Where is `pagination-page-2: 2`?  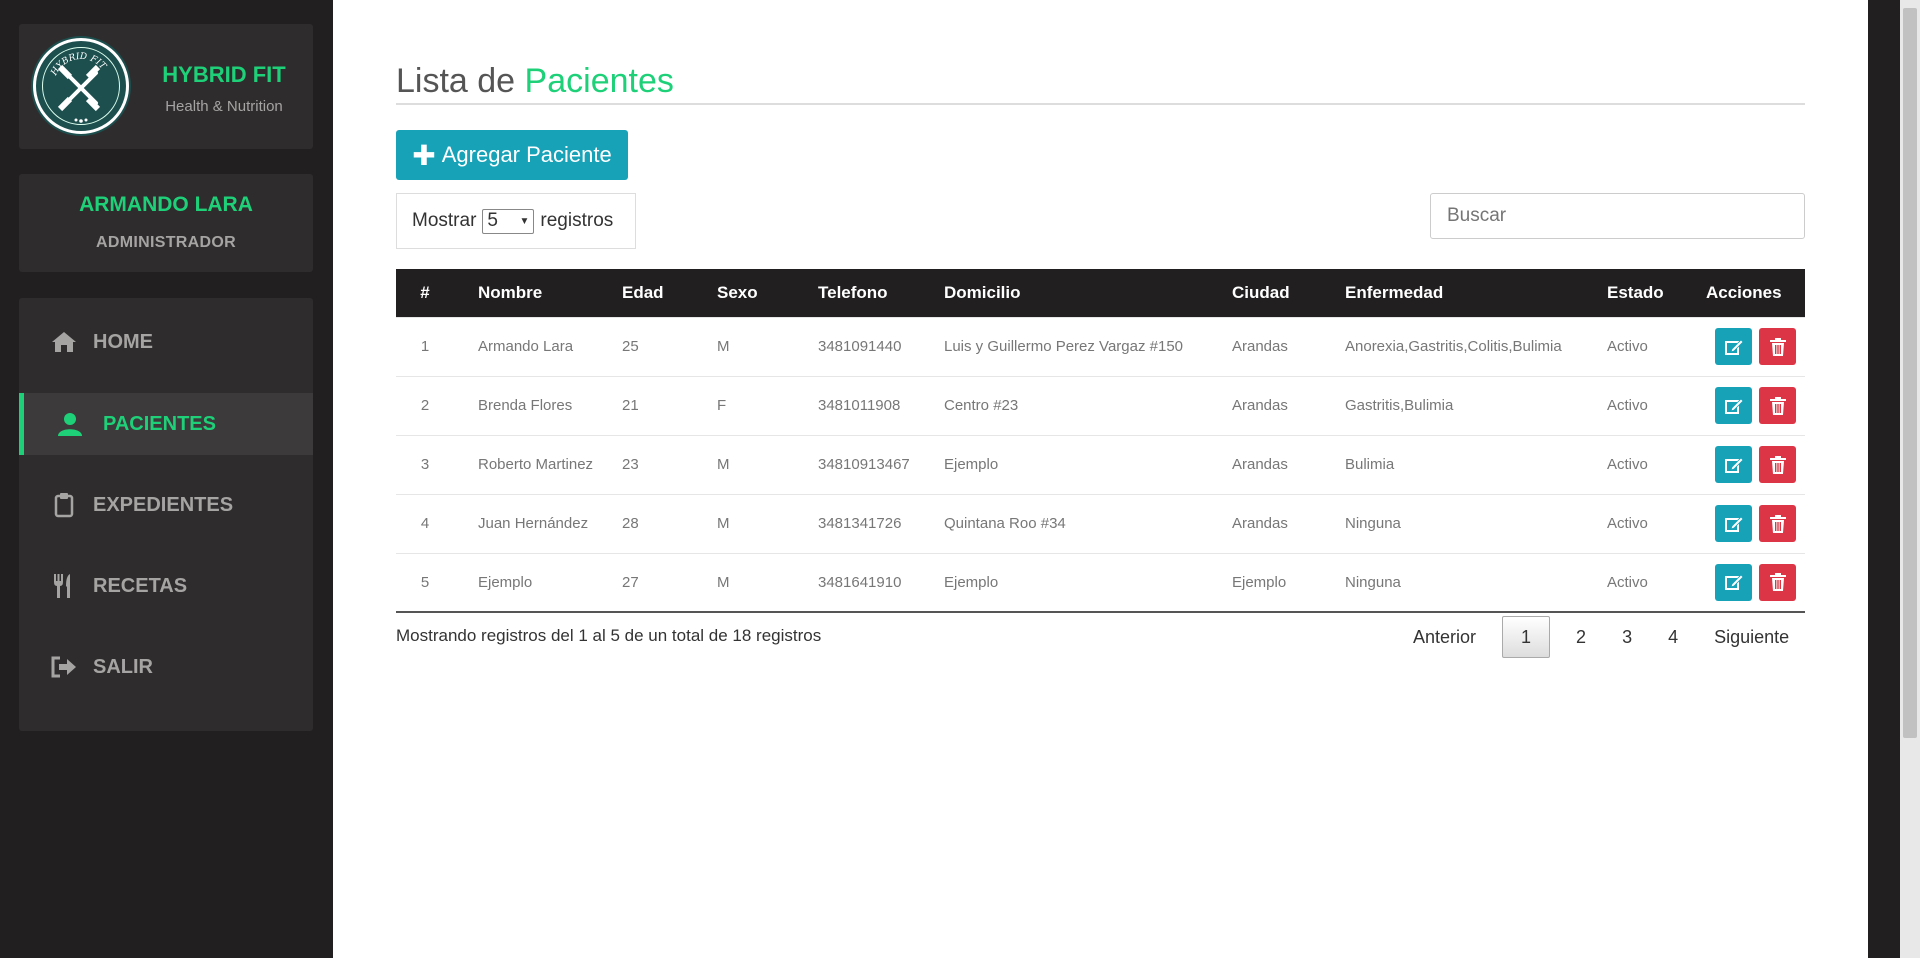 pagination-page-2: 2 is located at coordinates (1581, 637).